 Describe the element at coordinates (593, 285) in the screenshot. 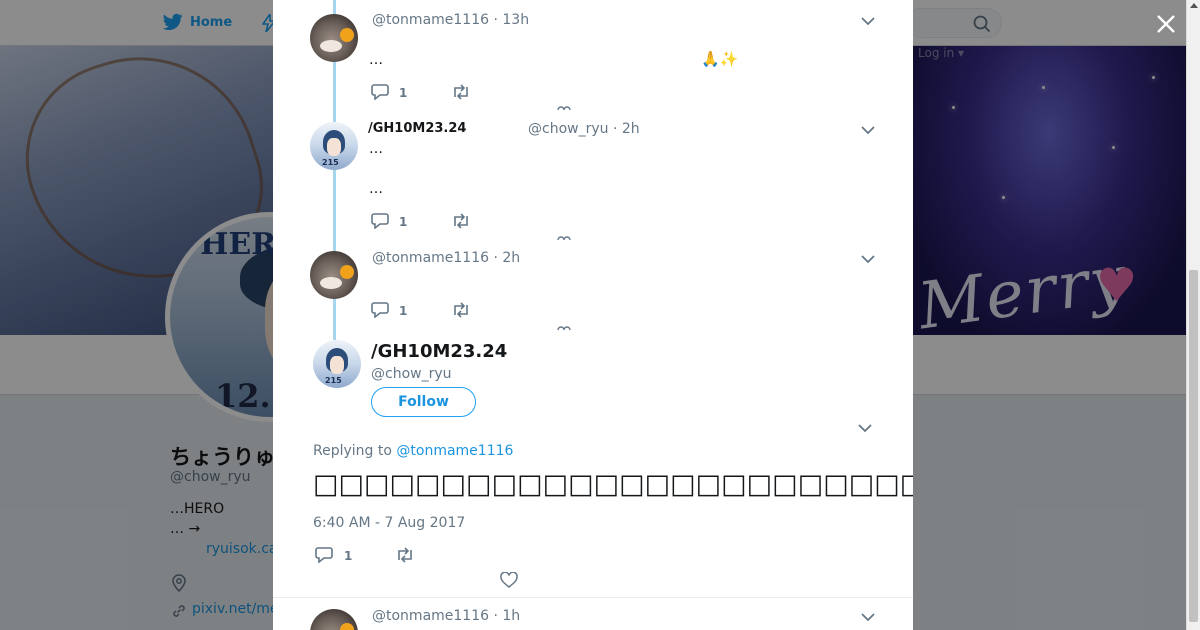

I see `thread-tweet: @tonmame1116 · 2h 1` at that location.